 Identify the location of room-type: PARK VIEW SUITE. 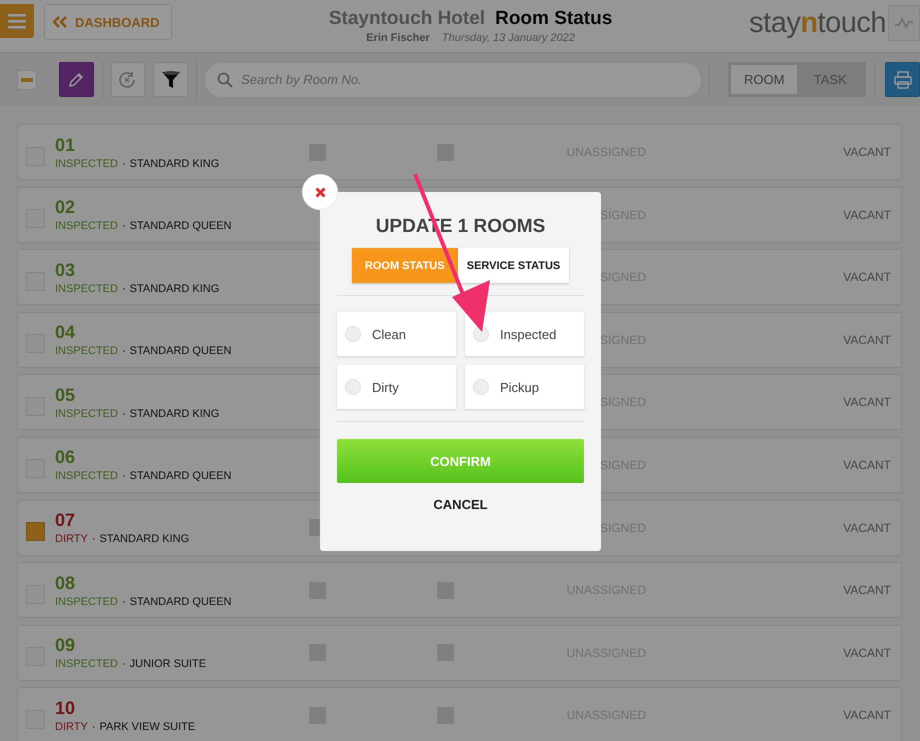
(147, 726).